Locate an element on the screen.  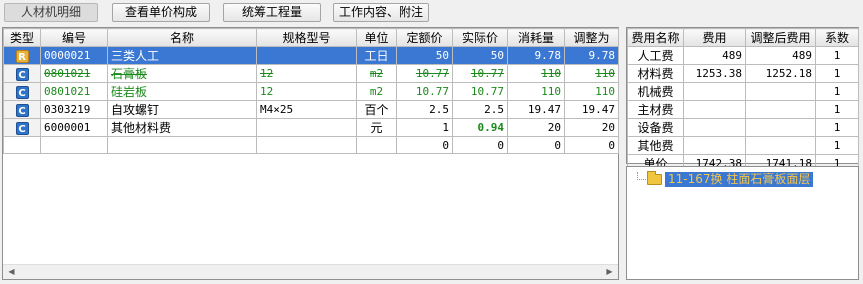
code-cell: 6000001 is located at coordinates (74, 127).